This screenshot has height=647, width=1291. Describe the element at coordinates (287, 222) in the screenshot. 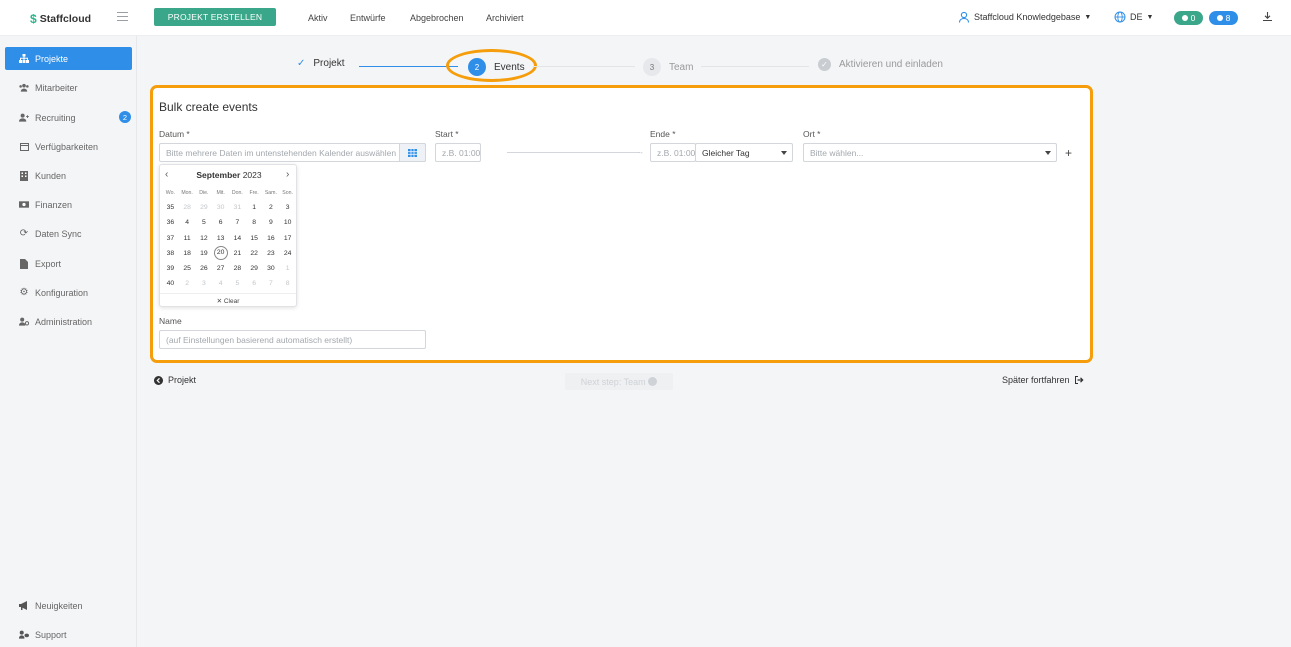

I see `calendar-day: 10` at that location.